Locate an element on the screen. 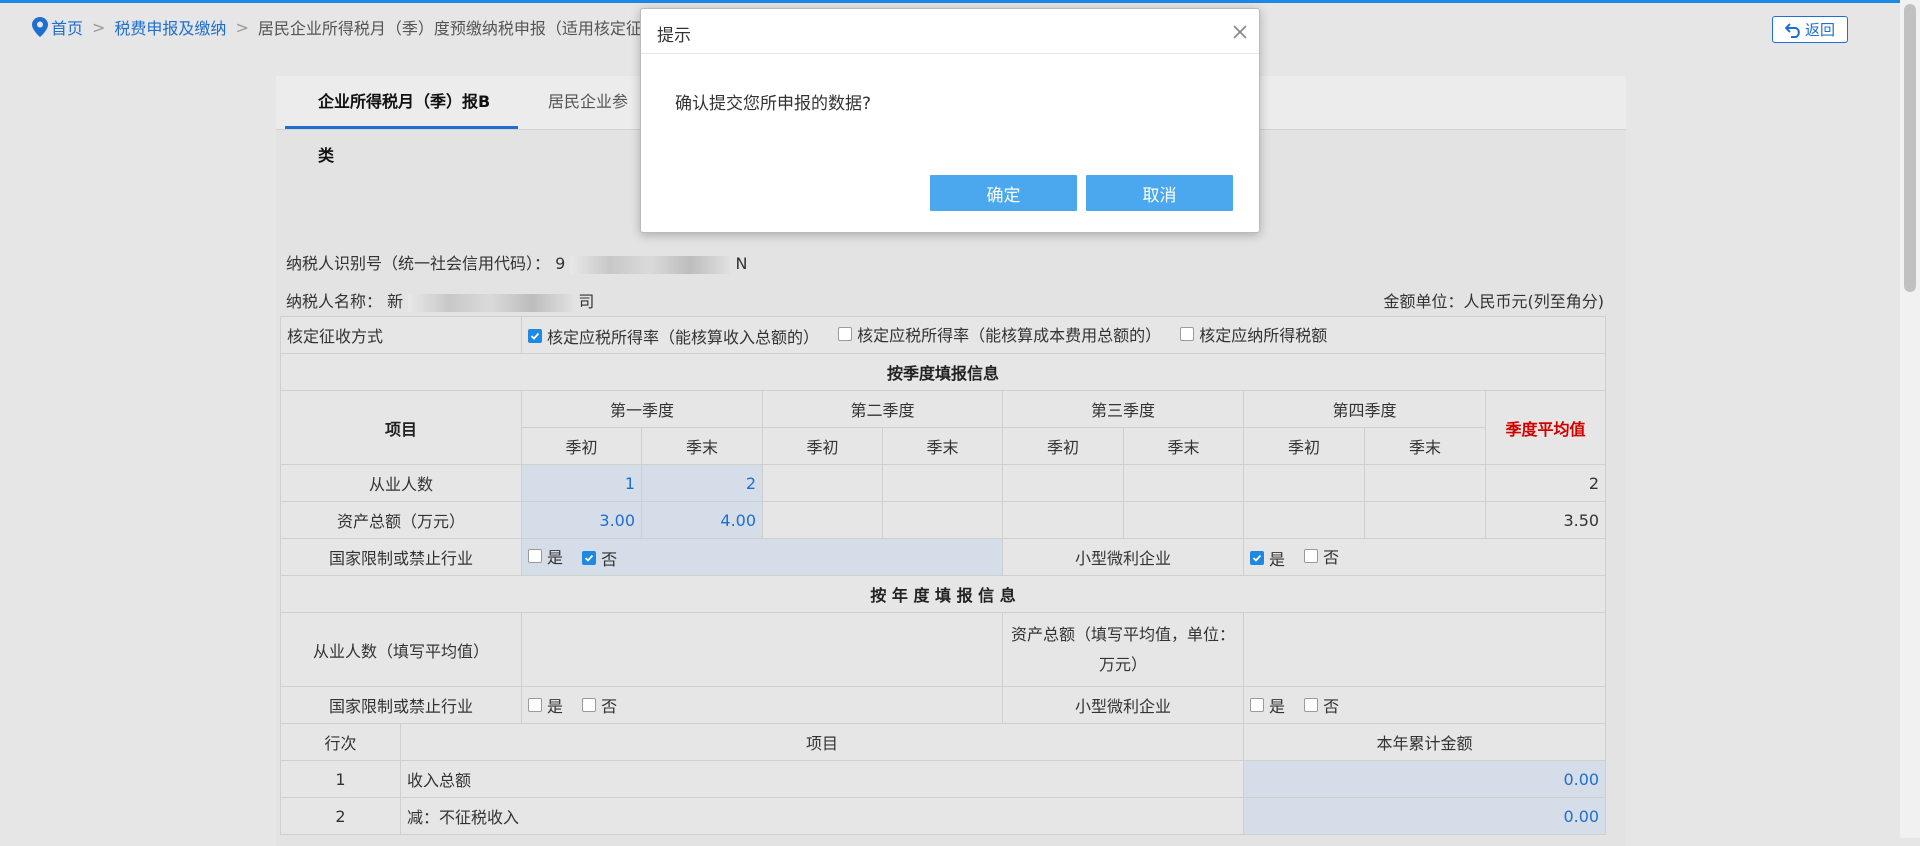  annual-restricted-options: 是 否 is located at coordinates (762, 705).